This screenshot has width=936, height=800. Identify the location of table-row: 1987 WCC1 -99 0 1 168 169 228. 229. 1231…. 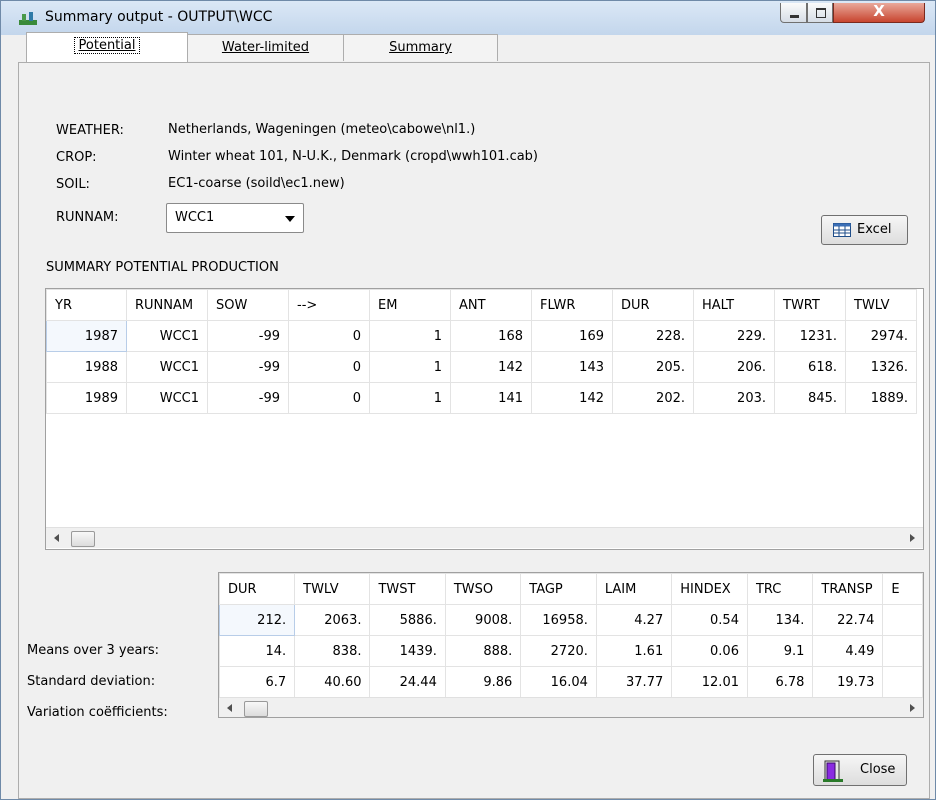
(481, 336).